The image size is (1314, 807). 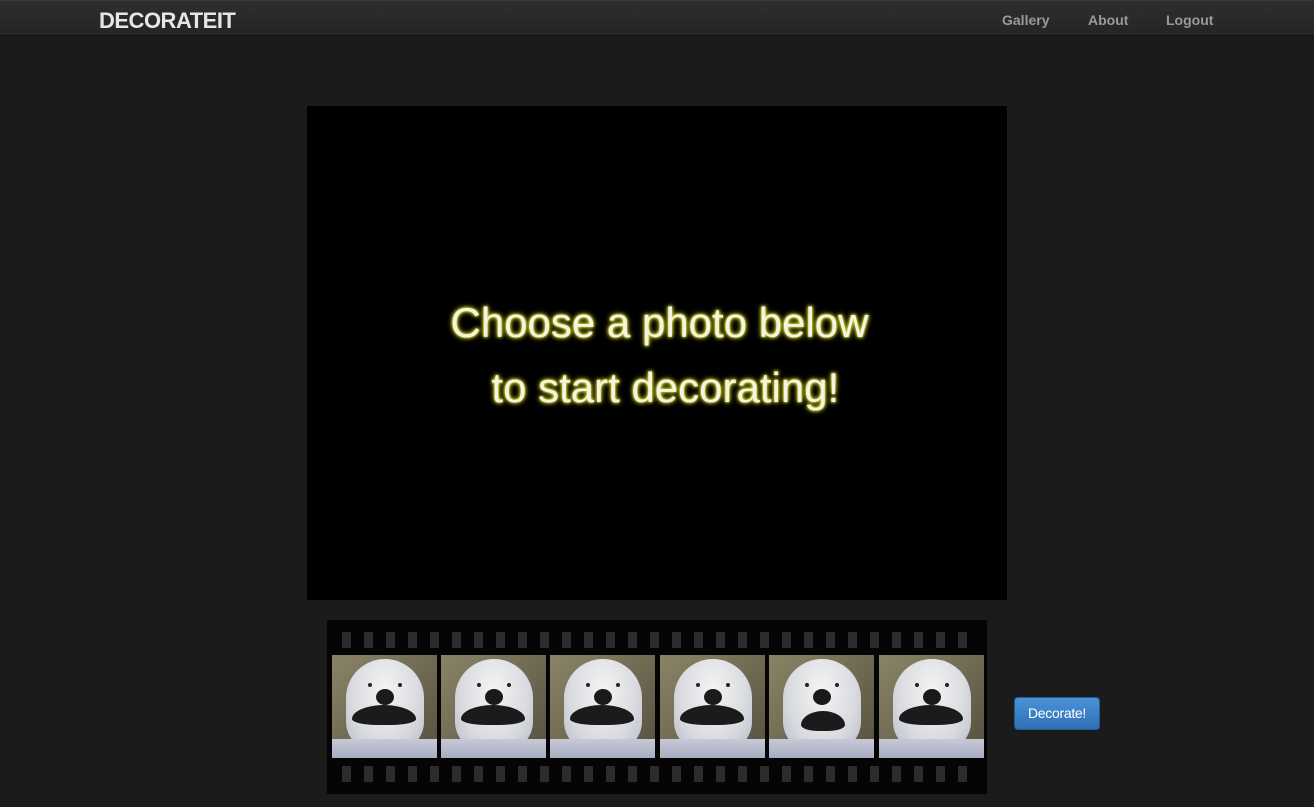 I want to click on photo-filmstrip, so click(x=657, y=707).